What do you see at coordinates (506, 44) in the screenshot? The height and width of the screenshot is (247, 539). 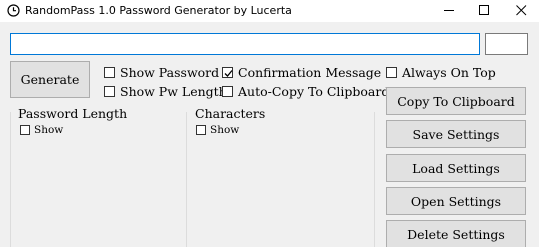 I see `password-length-field` at bounding box center [506, 44].